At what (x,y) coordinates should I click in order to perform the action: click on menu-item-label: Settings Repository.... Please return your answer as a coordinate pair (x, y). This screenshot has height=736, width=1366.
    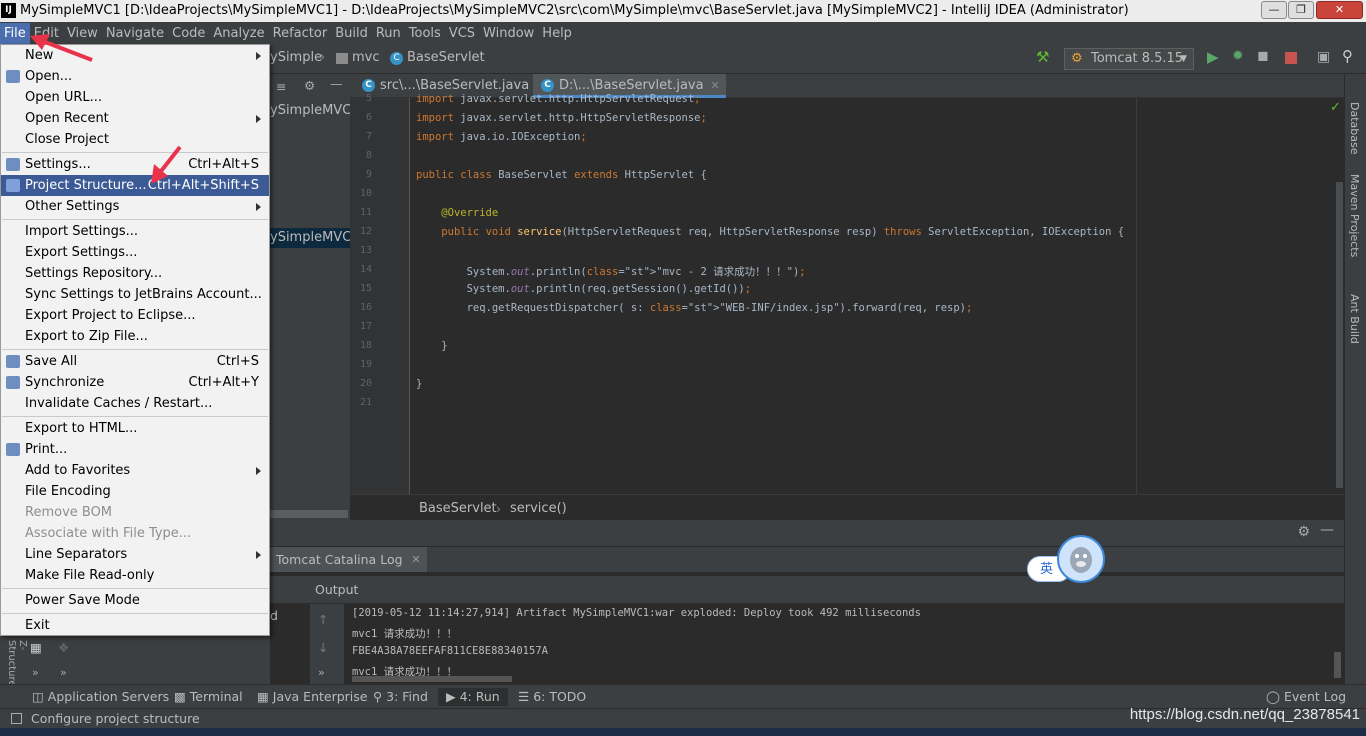
    Looking at the image, I should click on (94, 273).